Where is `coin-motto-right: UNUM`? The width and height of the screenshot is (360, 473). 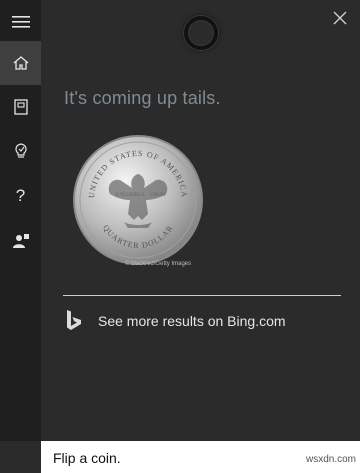 coin-motto-right: UNUM is located at coordinates (158, 195).